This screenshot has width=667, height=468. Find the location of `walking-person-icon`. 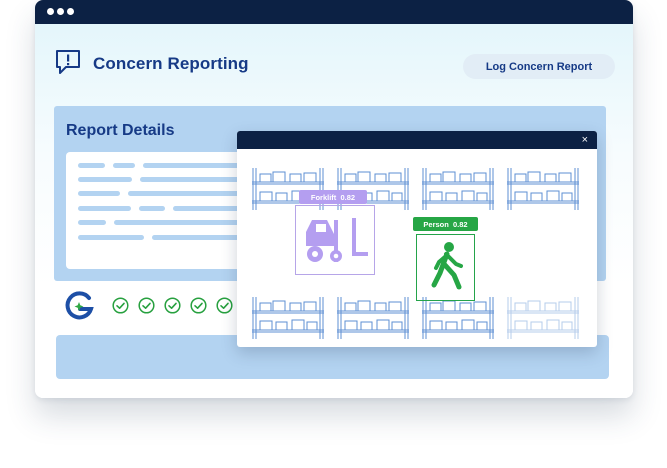

walking-person-icon is located at coordinates (447, 266).